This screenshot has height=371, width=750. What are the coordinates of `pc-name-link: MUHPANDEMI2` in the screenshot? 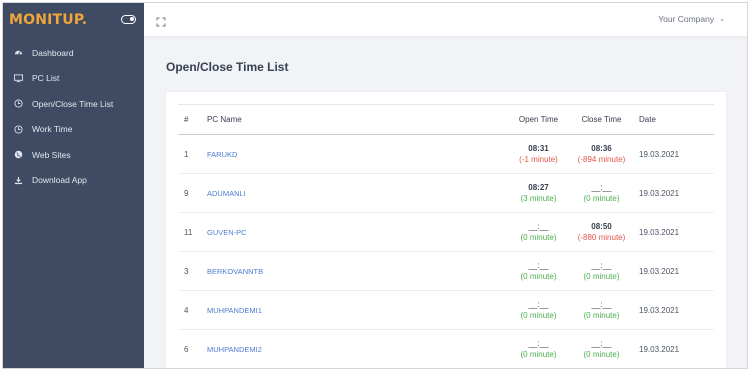 It's located at (234, 349).